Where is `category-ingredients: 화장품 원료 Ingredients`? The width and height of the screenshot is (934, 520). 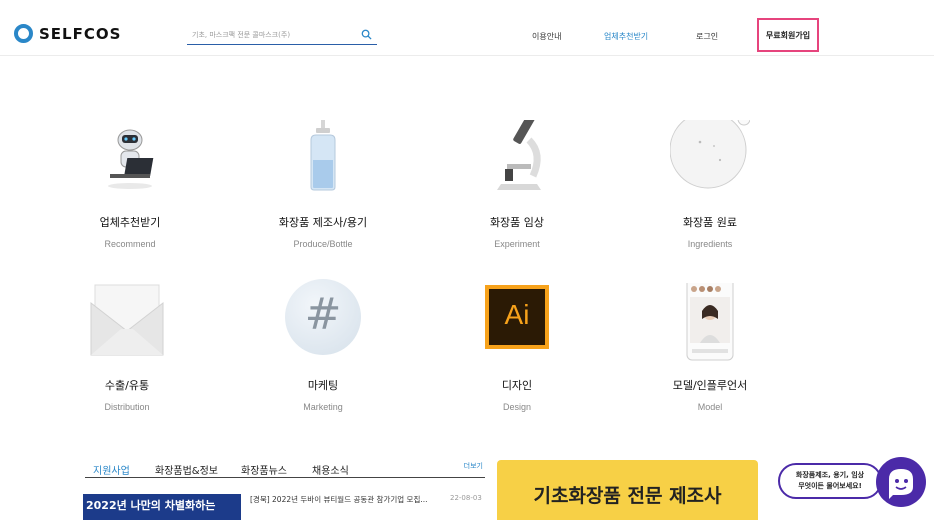 category-ingredients: 화장품 원료 Ingredients is located at coordinates (710, 180).